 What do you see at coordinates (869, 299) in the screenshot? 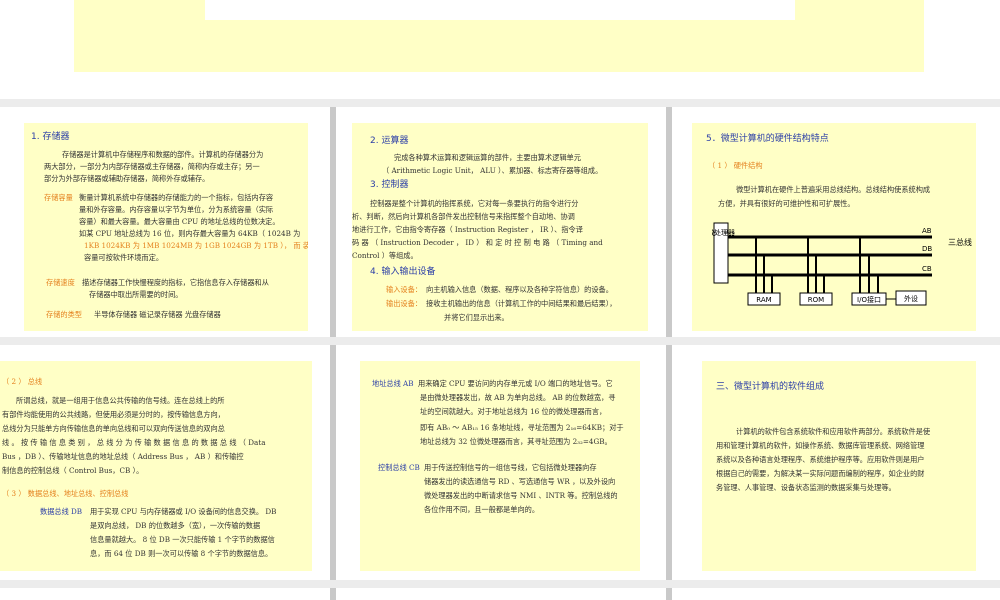
I see `io-label: I/O接口` at bounding box center [869, 299].